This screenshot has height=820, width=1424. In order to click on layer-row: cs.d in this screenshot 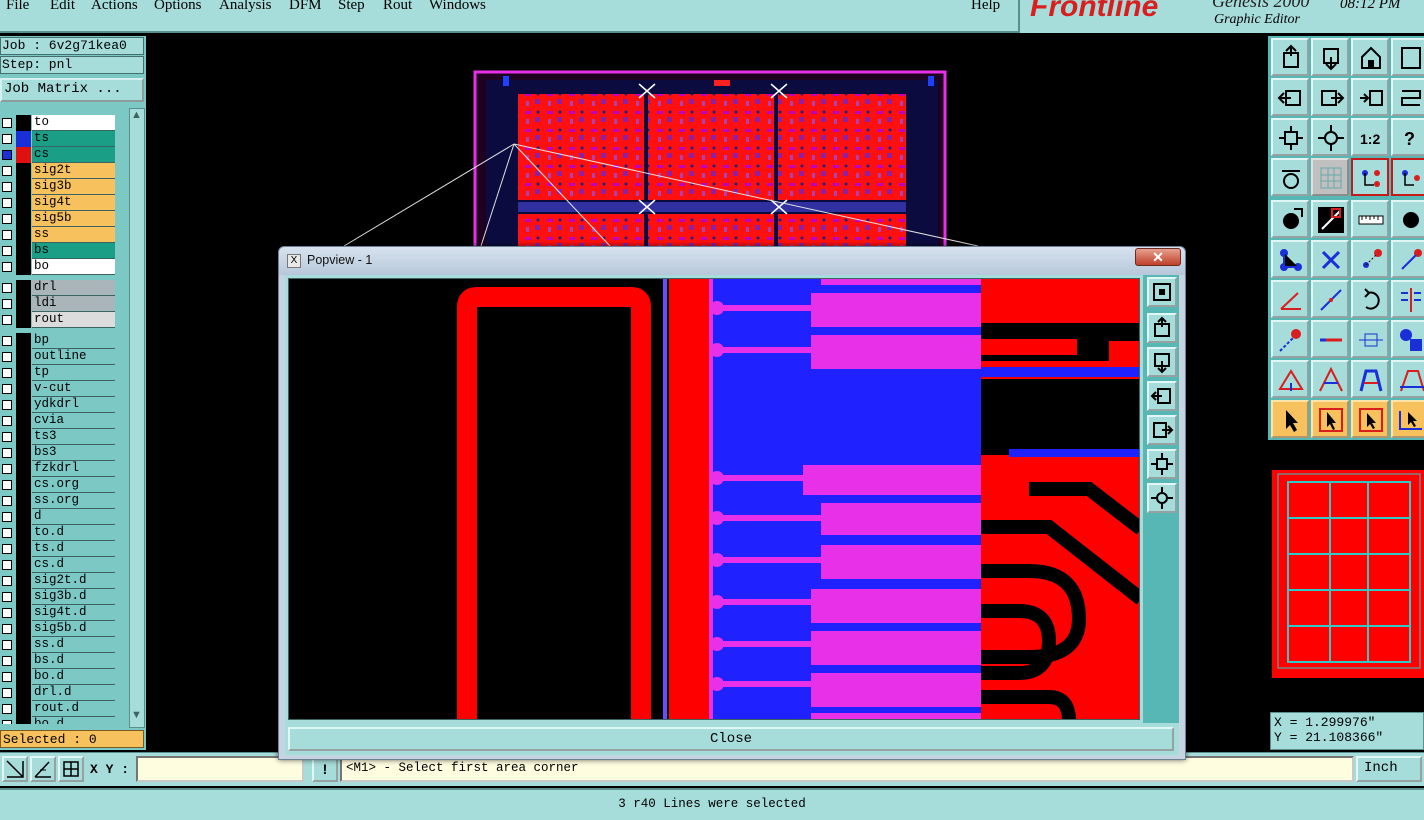, I will do `click(58, 565)`.